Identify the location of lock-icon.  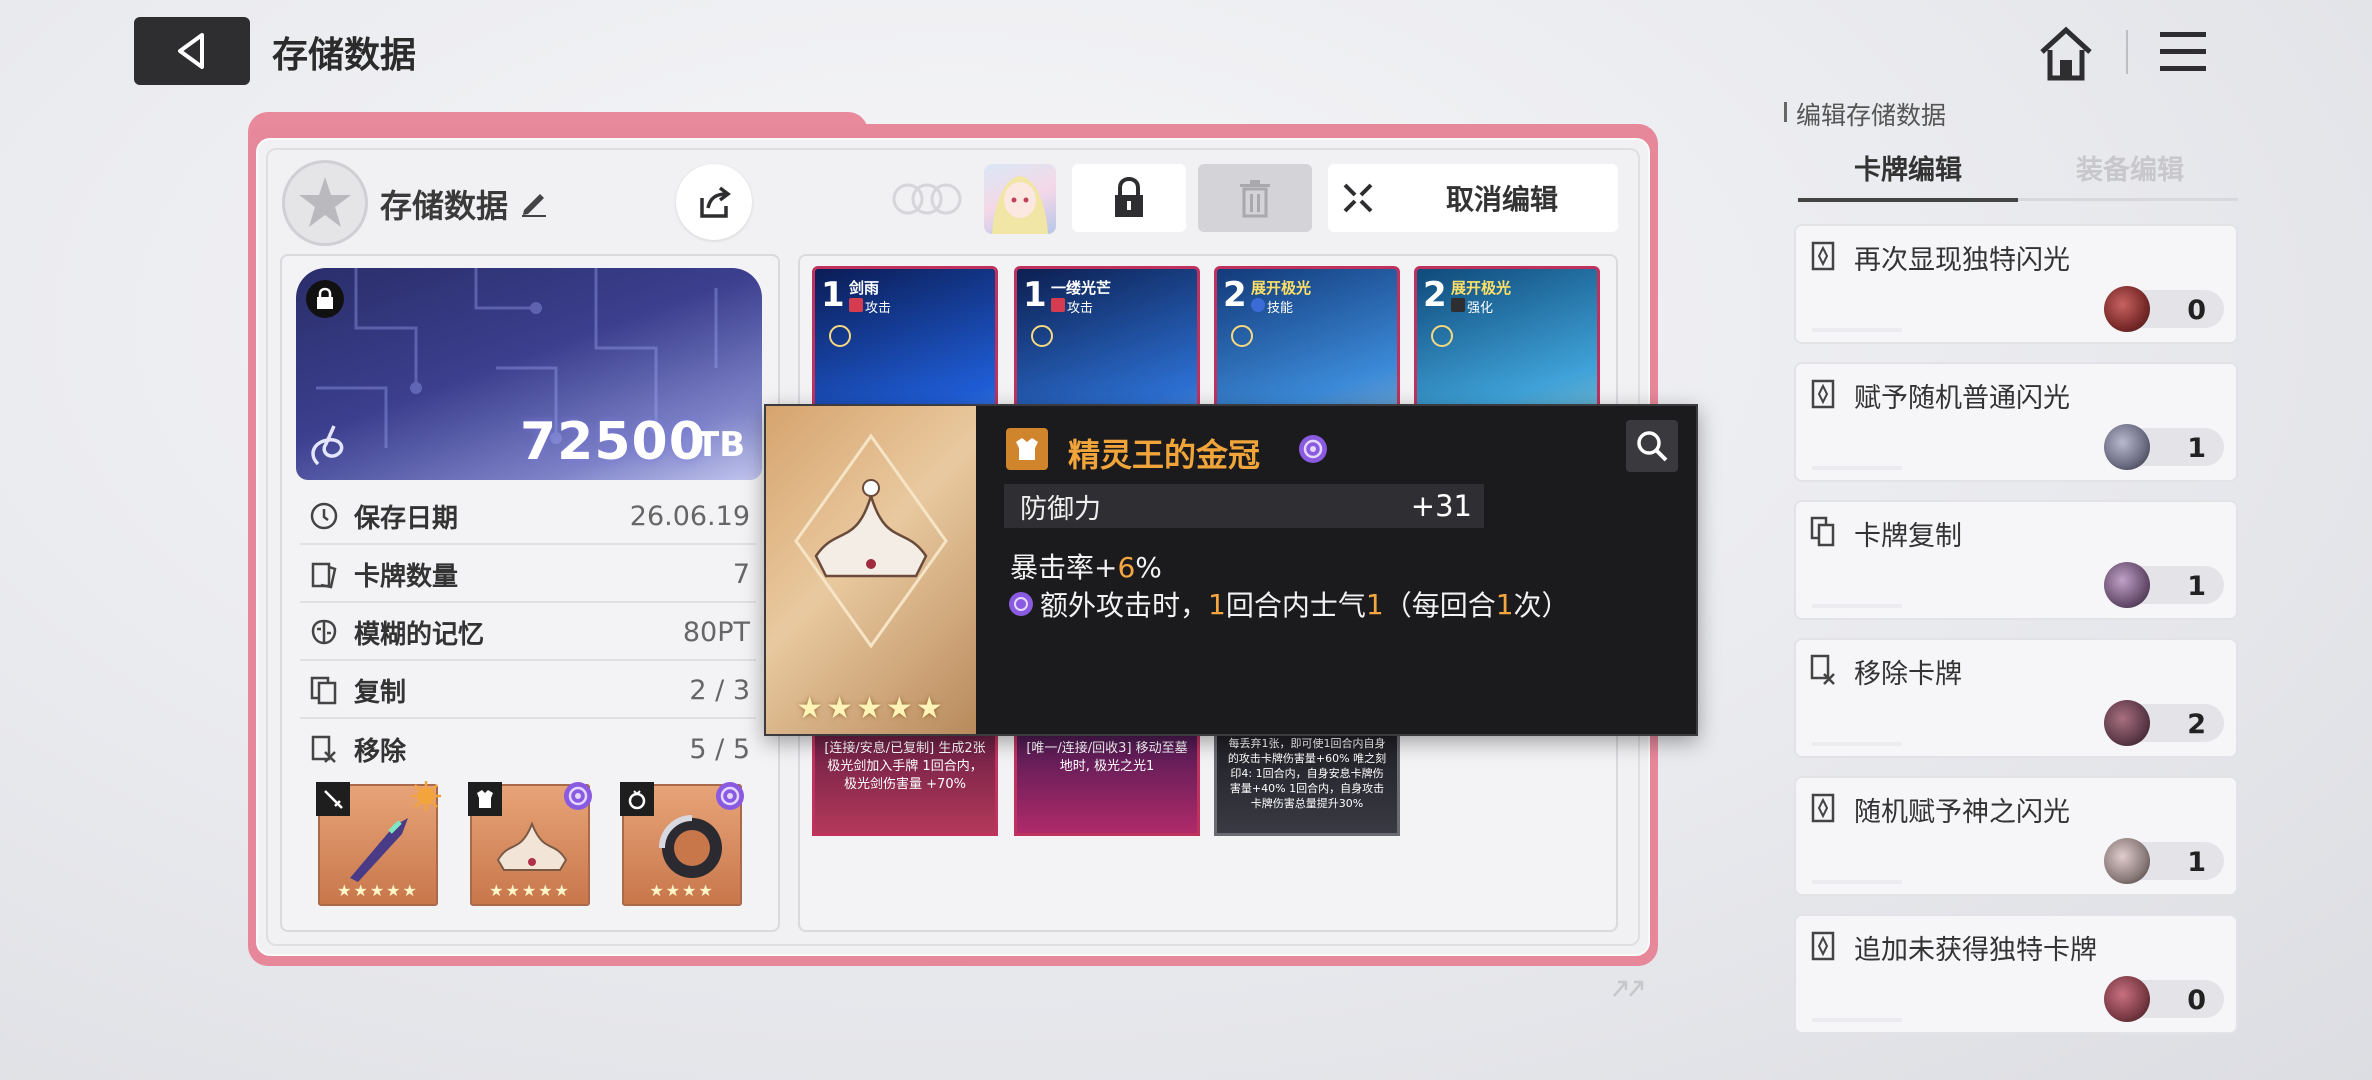
(1129, 196).